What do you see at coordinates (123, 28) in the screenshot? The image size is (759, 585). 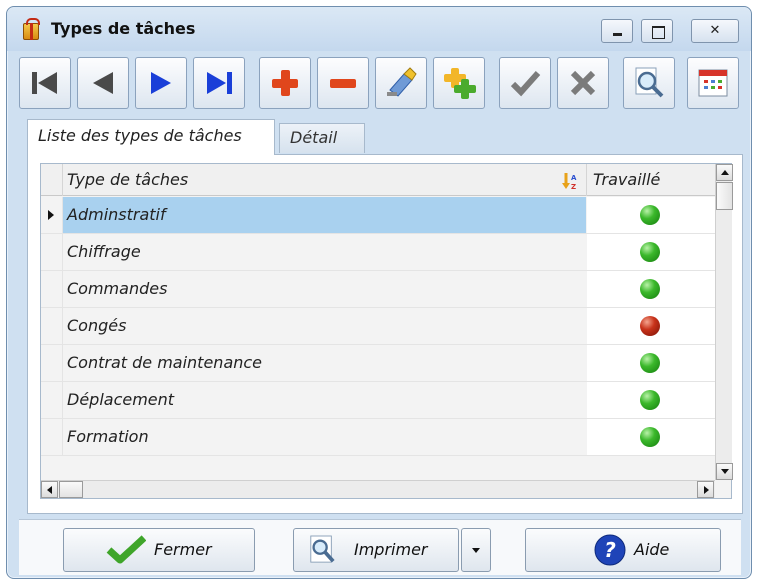 I see `window-title: Types de tâches` at bounding box center [123, 28].